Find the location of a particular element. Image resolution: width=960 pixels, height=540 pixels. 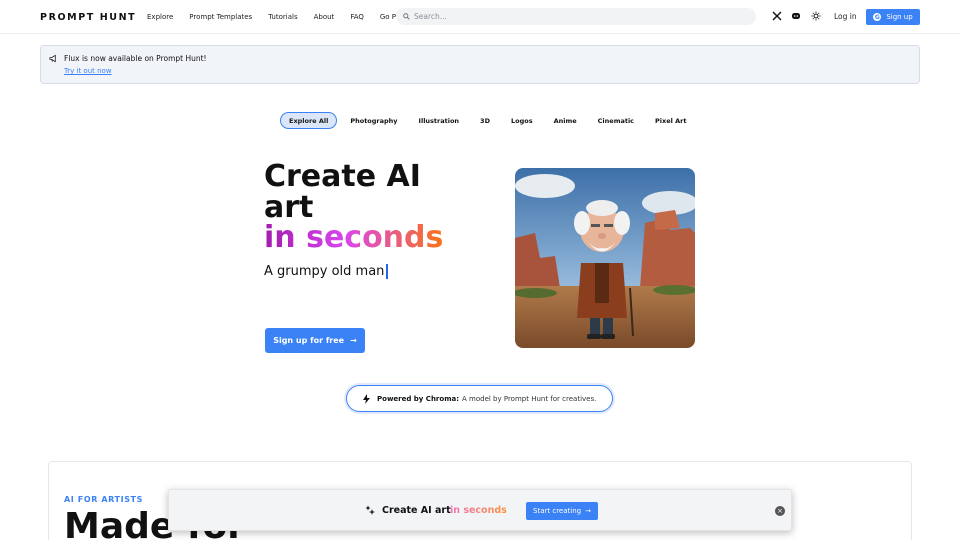

nav-prompt-templates: Prompt Templates is located at coordinates (220, 17).